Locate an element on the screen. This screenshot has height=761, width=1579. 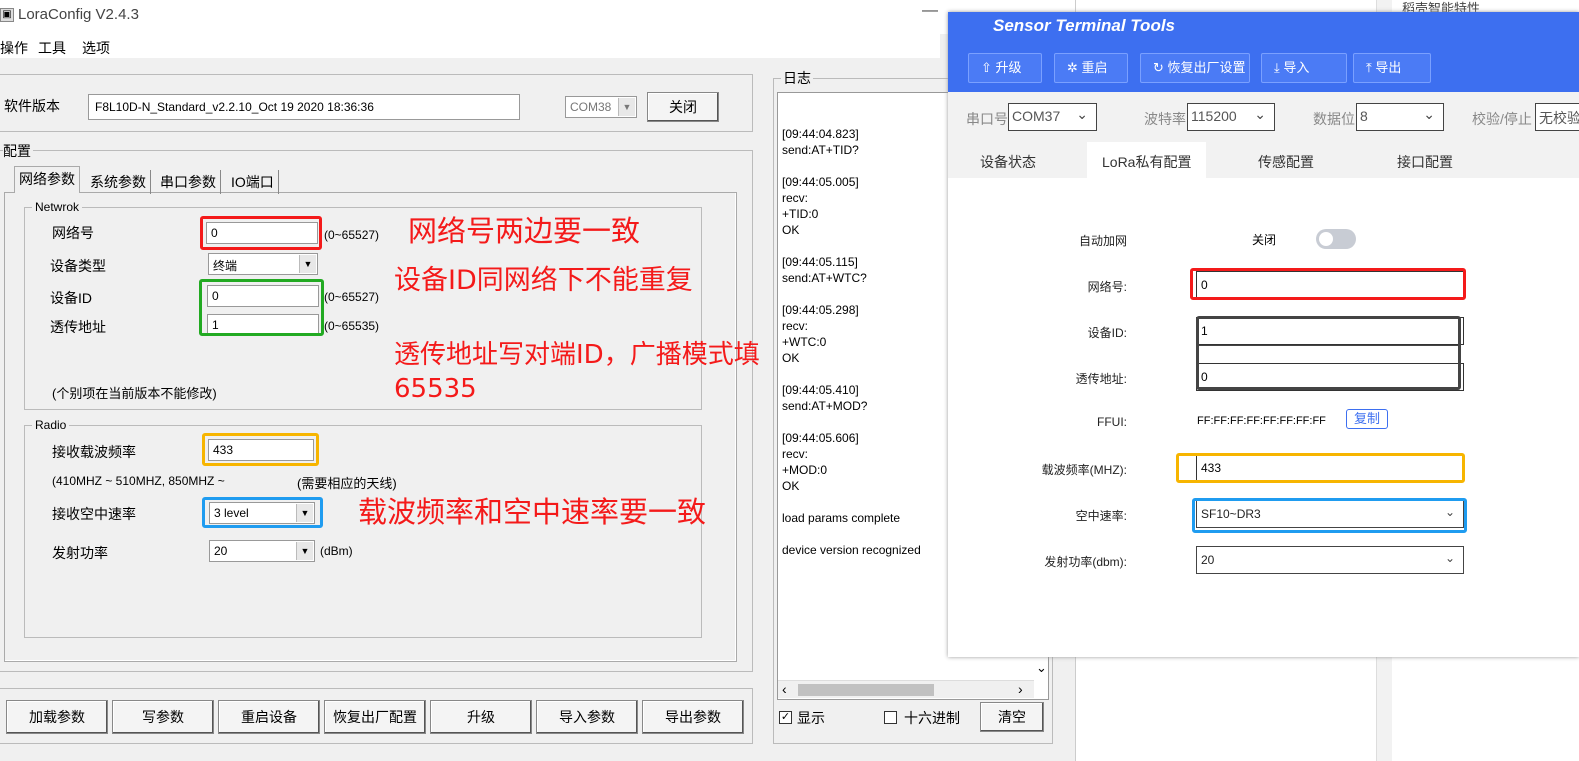
upgrade-button: 升级 is located at coordinates (481, 717).